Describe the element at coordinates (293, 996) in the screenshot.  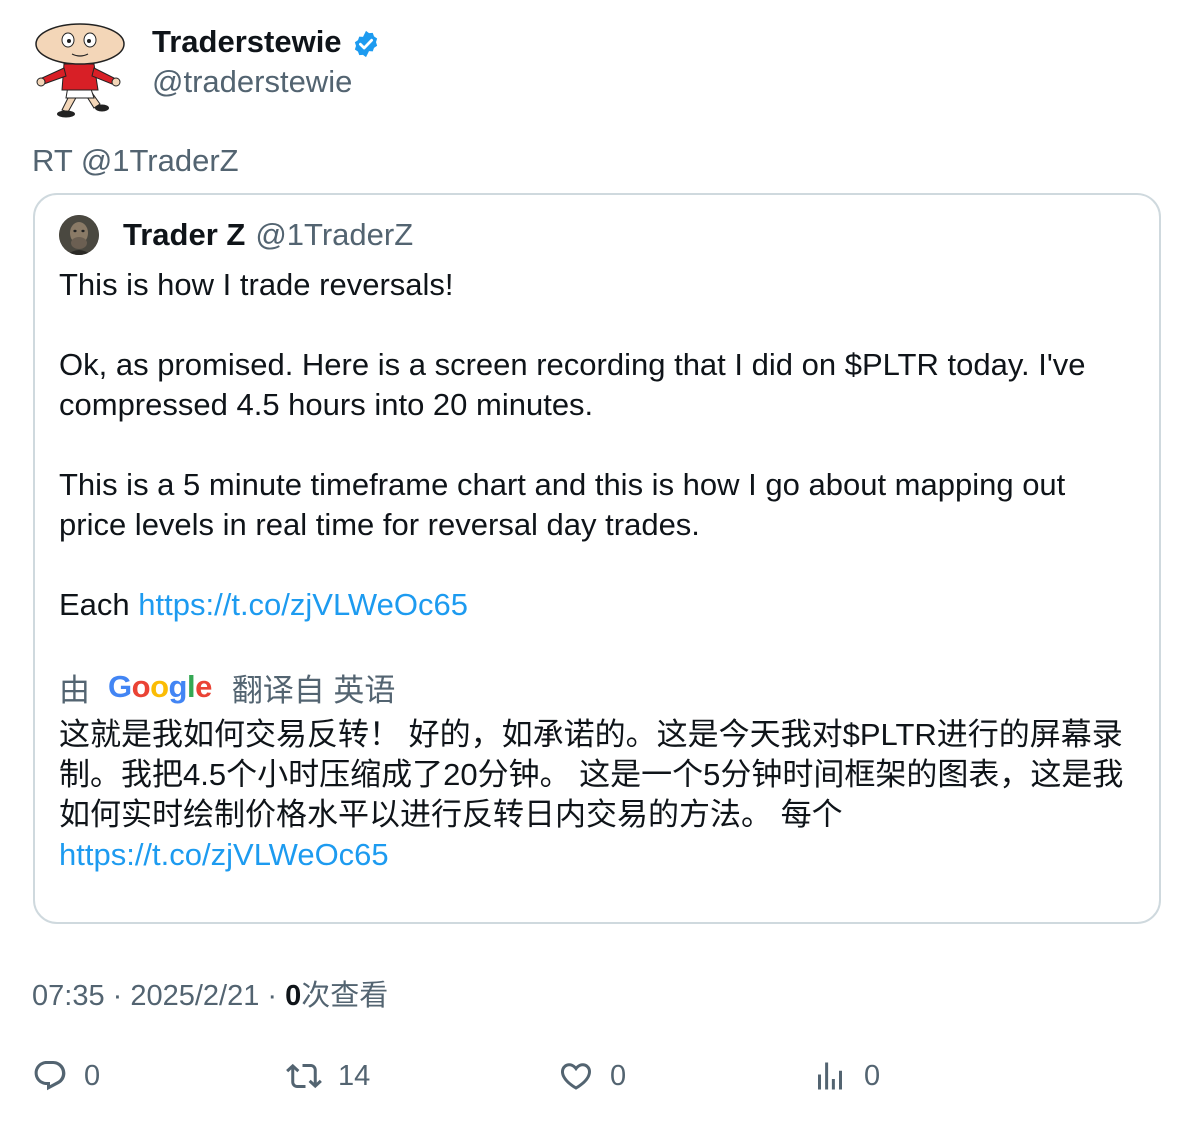
I see `views-count: 0` at that location.